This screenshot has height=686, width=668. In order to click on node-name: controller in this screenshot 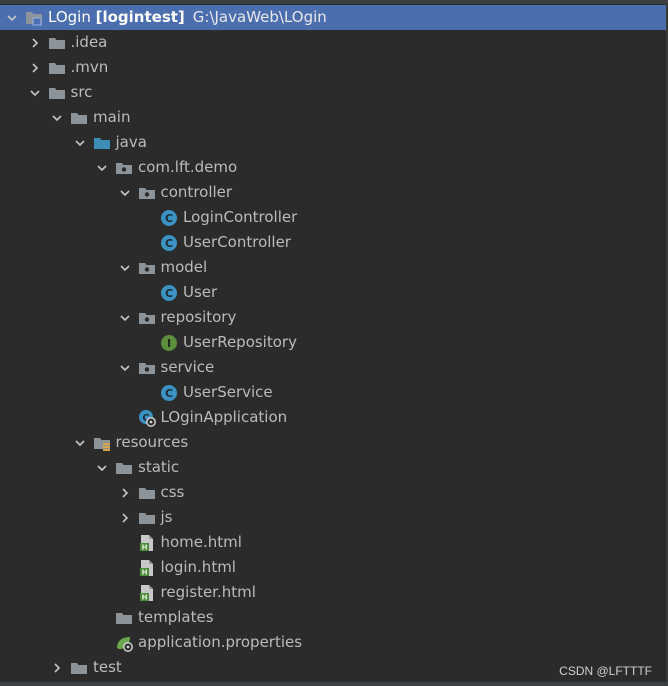, I will do `click(196, 192)`.